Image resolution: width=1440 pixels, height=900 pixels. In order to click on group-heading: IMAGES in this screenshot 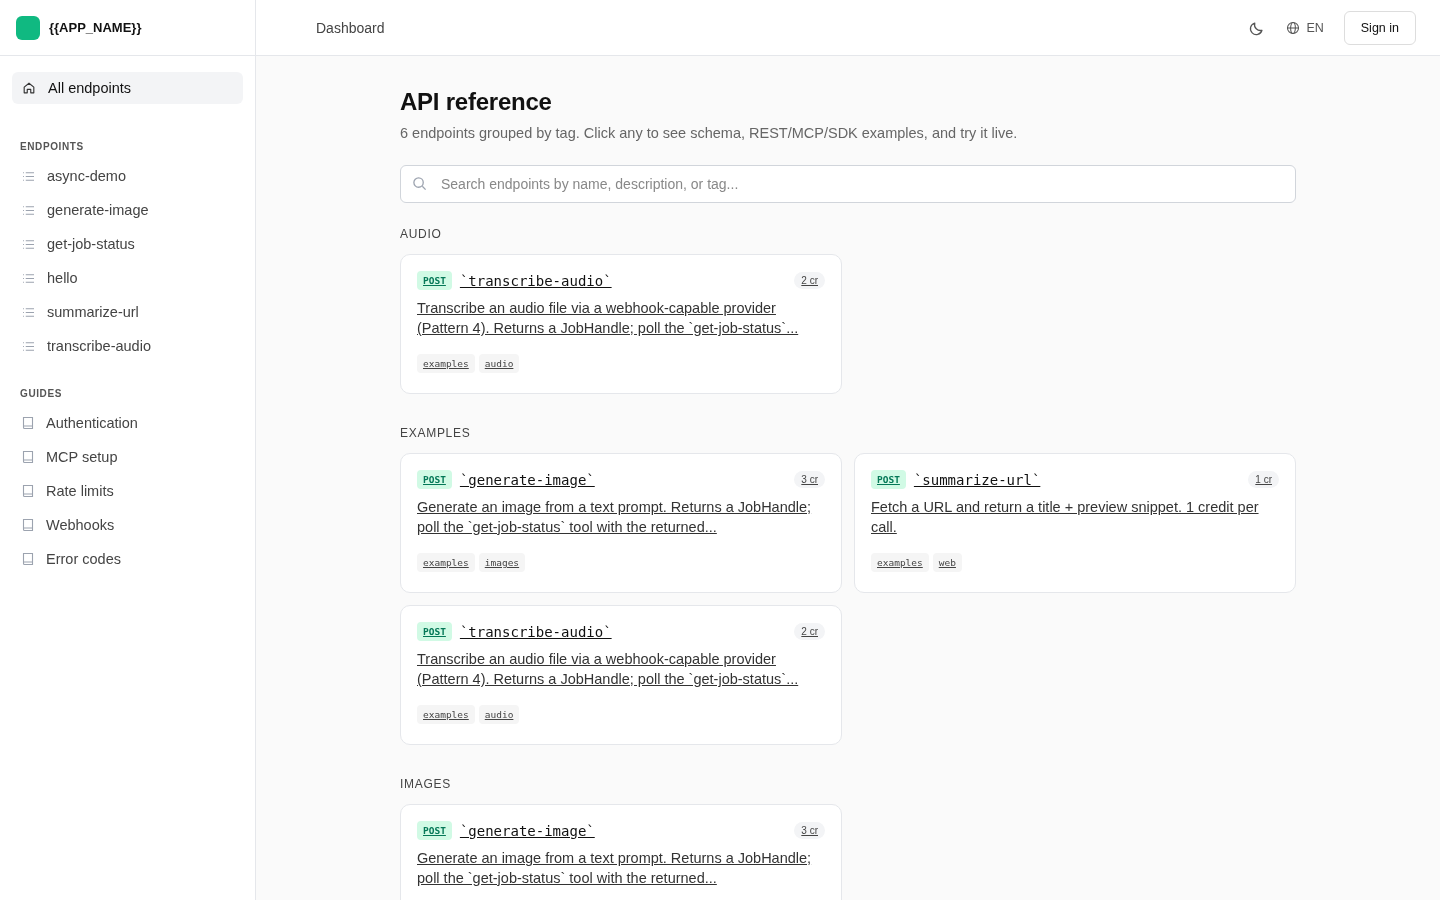, I will do `click(426, 784)`.